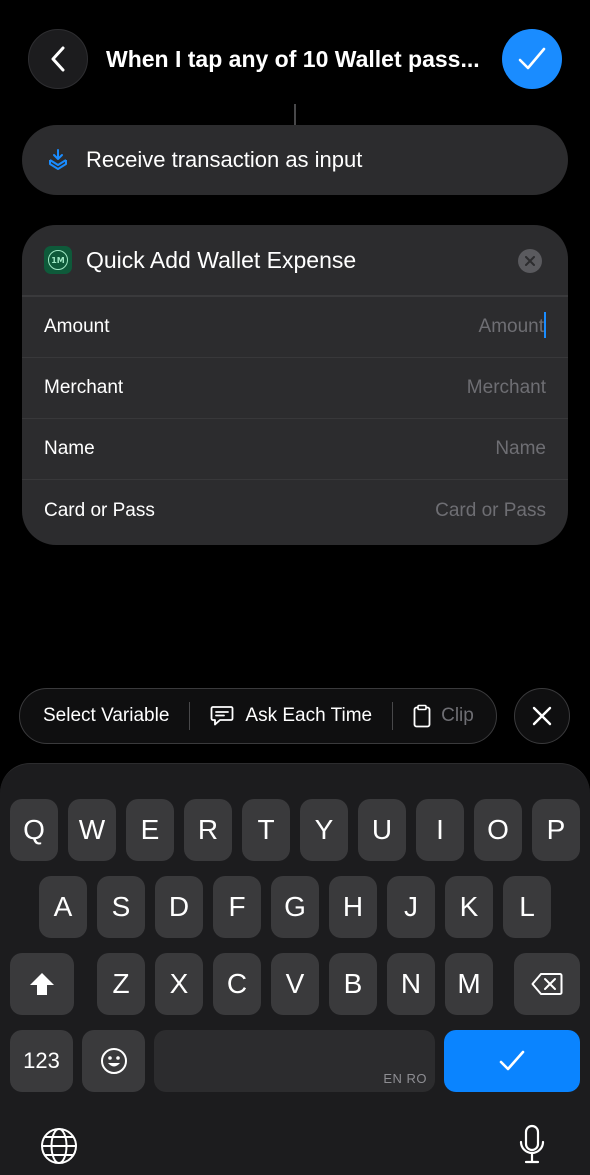  I want to click on close-variable-bar-button, so click(542, 716).